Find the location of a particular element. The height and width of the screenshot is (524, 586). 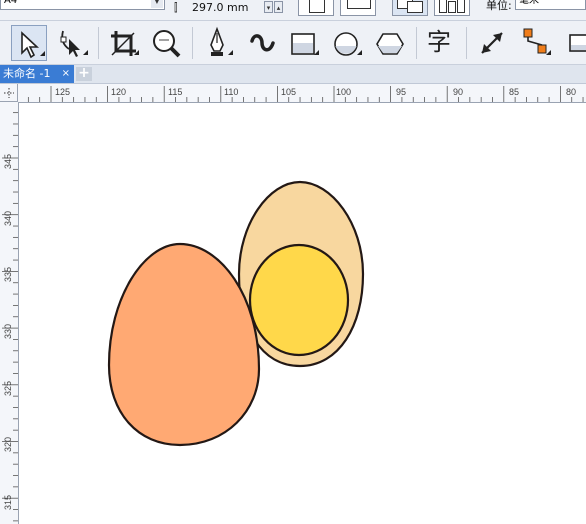

text-tool: 字 is located at coordinates (442, 43).